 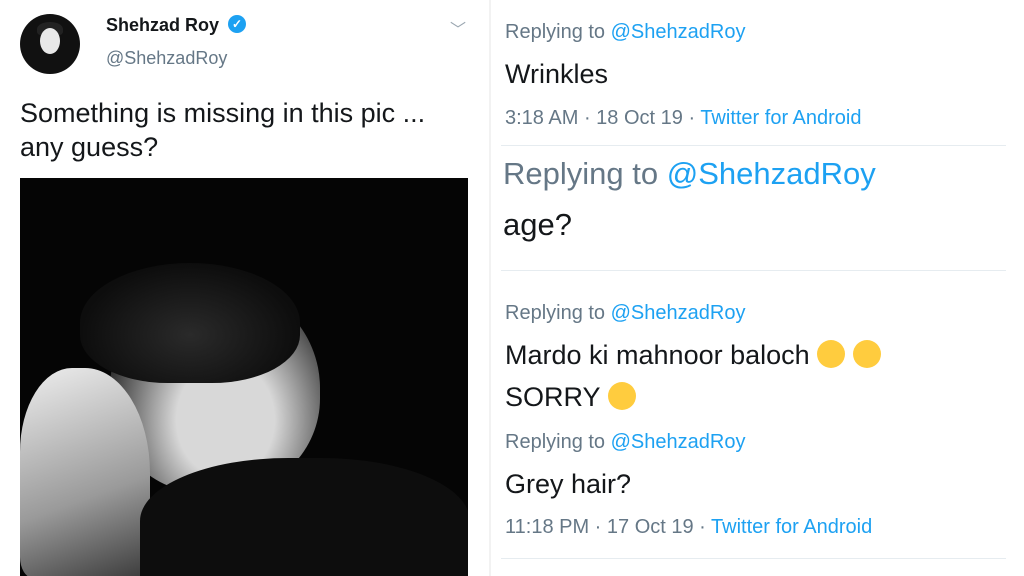 I want to click on reply-text: Grey hair?, so click(x=568, y=484).